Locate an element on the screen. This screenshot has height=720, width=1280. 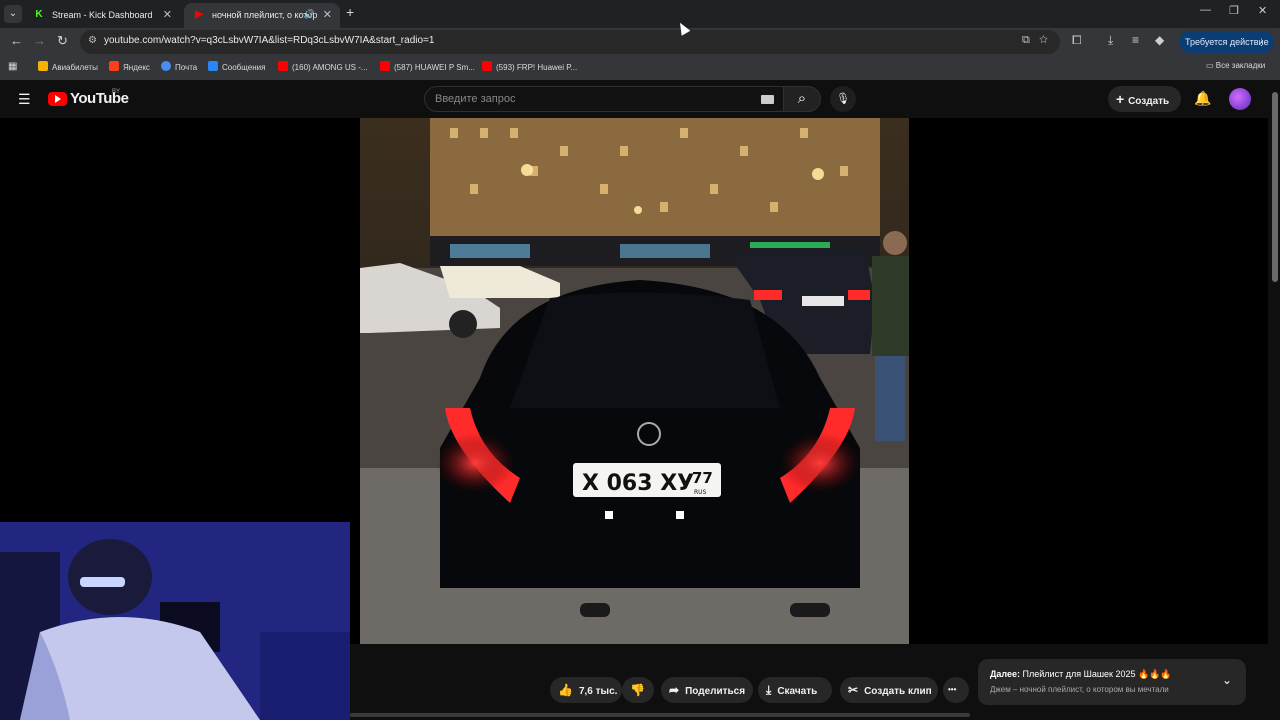
plate-number: Х 063 ХУ is located at coordinates (638, 483).